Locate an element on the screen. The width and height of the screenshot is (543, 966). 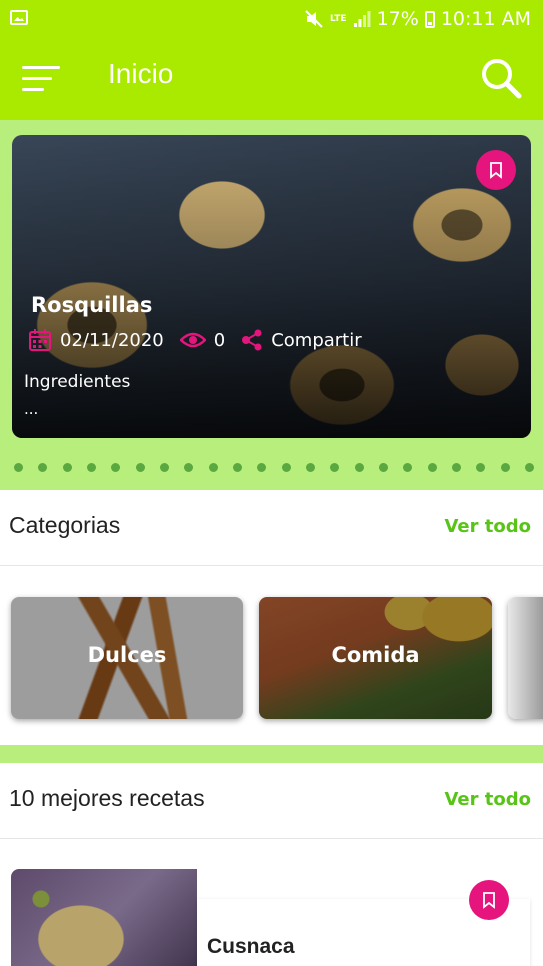
gallery-notification-icon is located at coordinates (19, 17).